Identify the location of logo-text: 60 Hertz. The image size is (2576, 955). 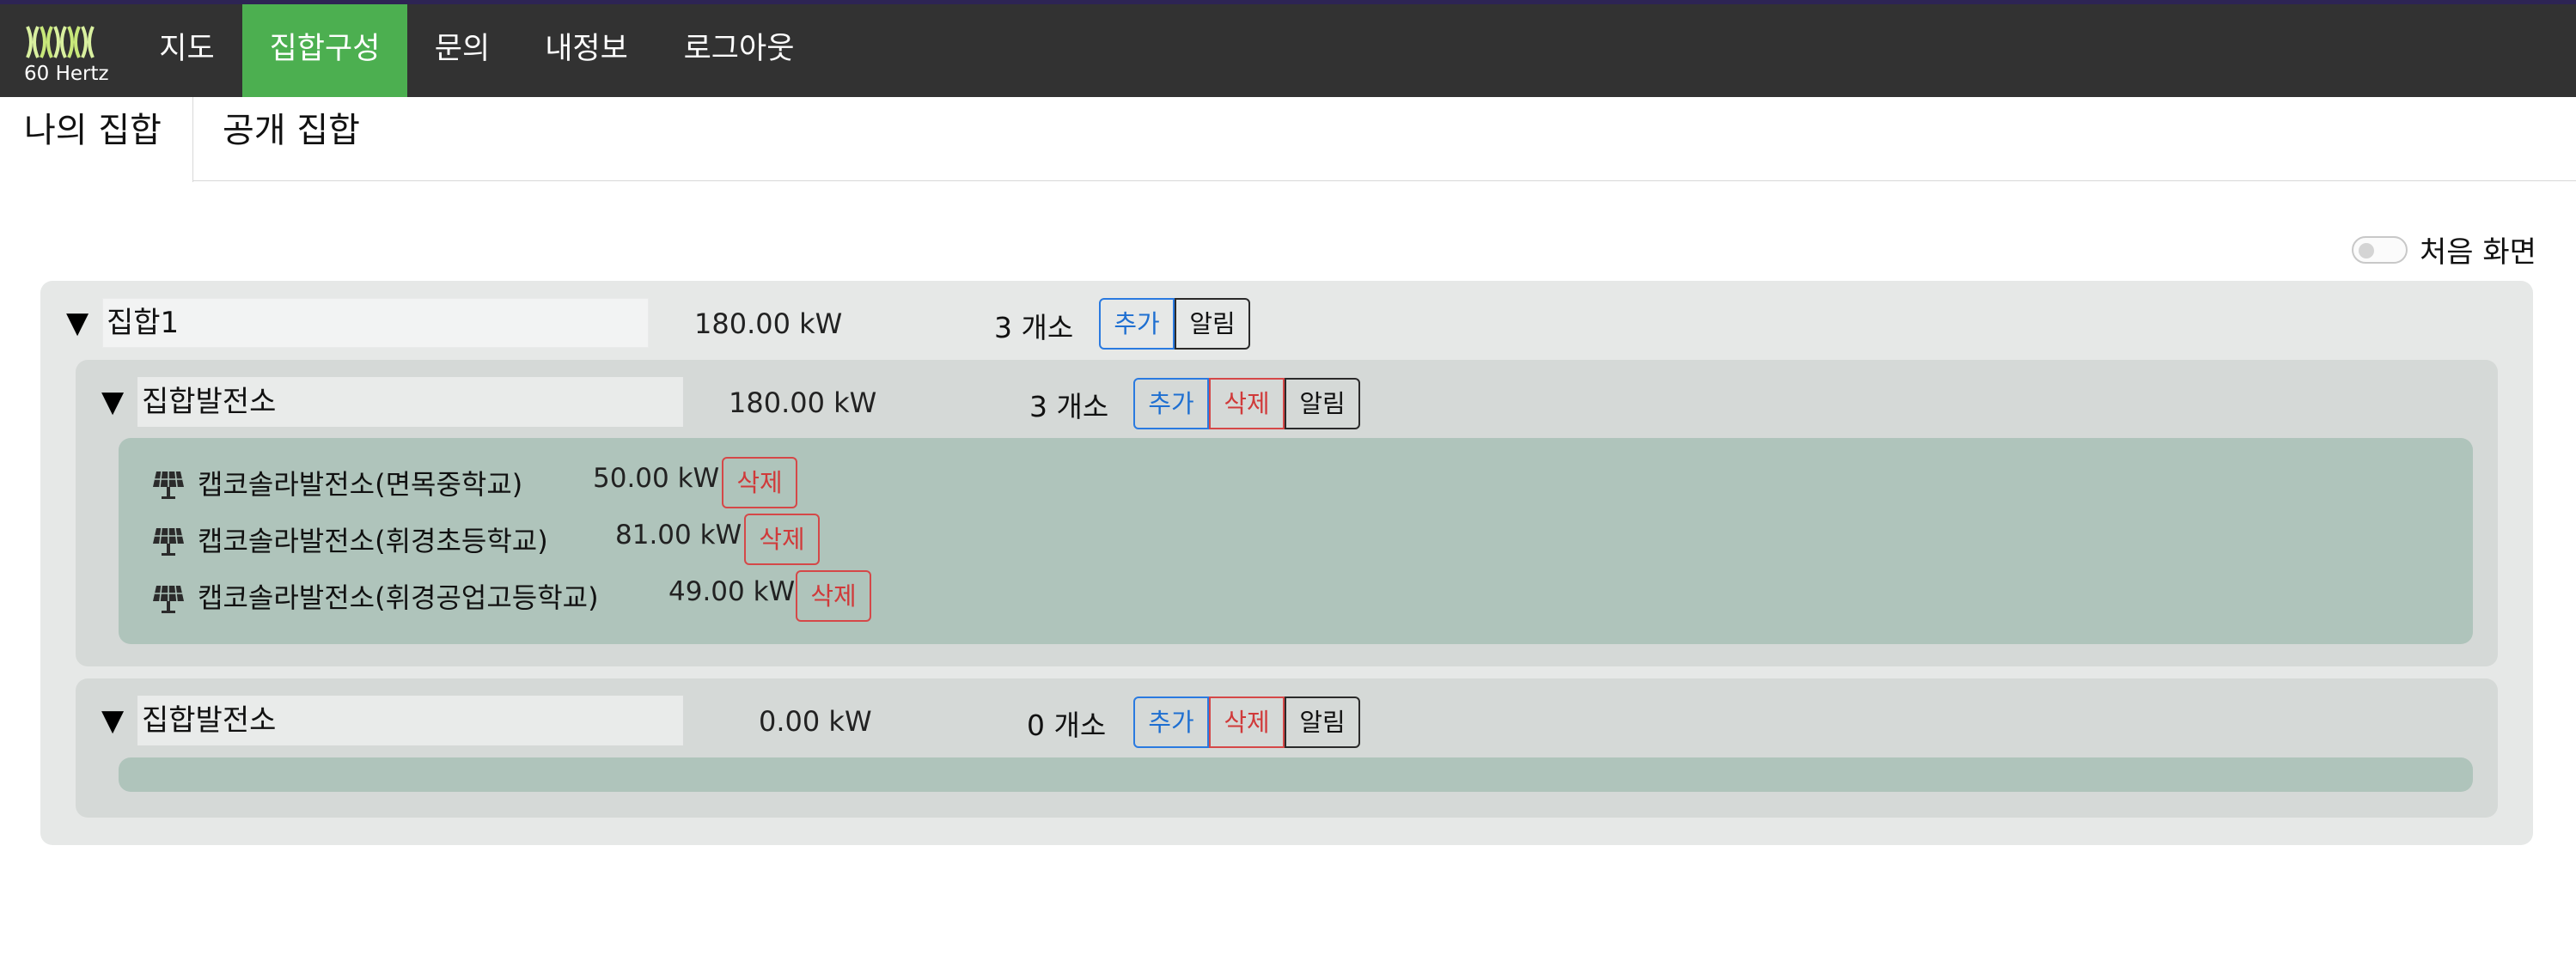
(66, 74).